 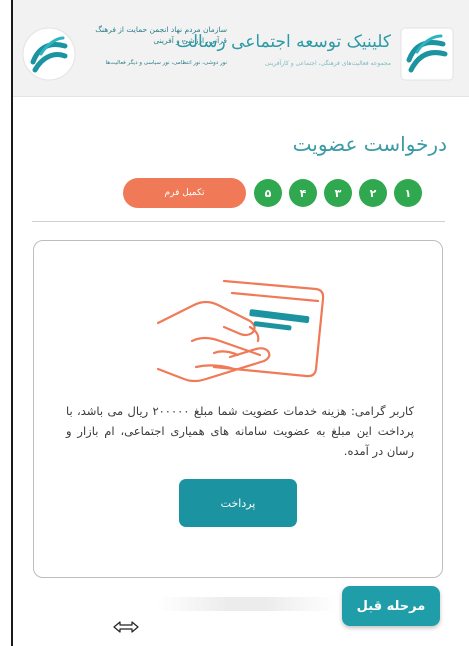 I want to click on step-current-form: تکمیل فرم, so click(x=184, y=193).